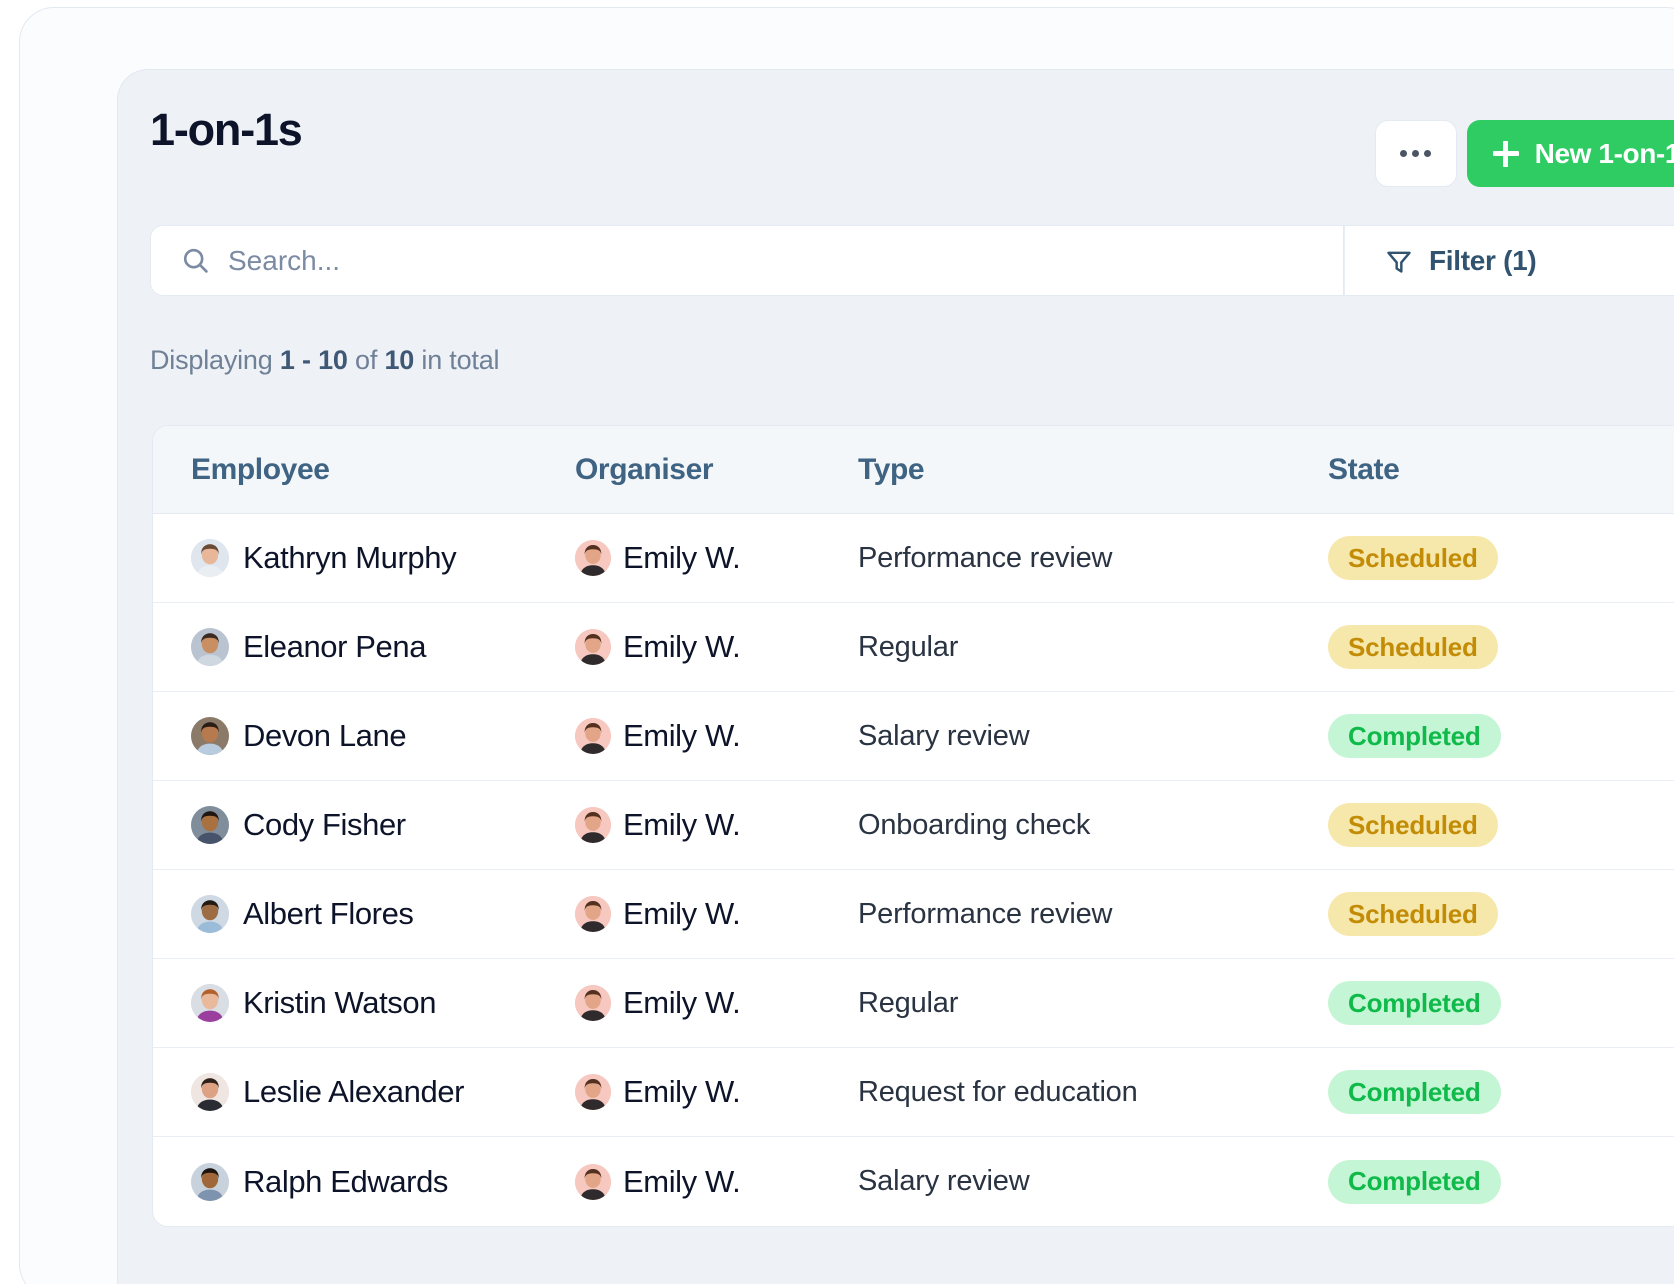  What do you see at coordinates (644, 470) in the screenshot?
I see `column-header-organiser: Organiser` at bounding box center [644, 470].